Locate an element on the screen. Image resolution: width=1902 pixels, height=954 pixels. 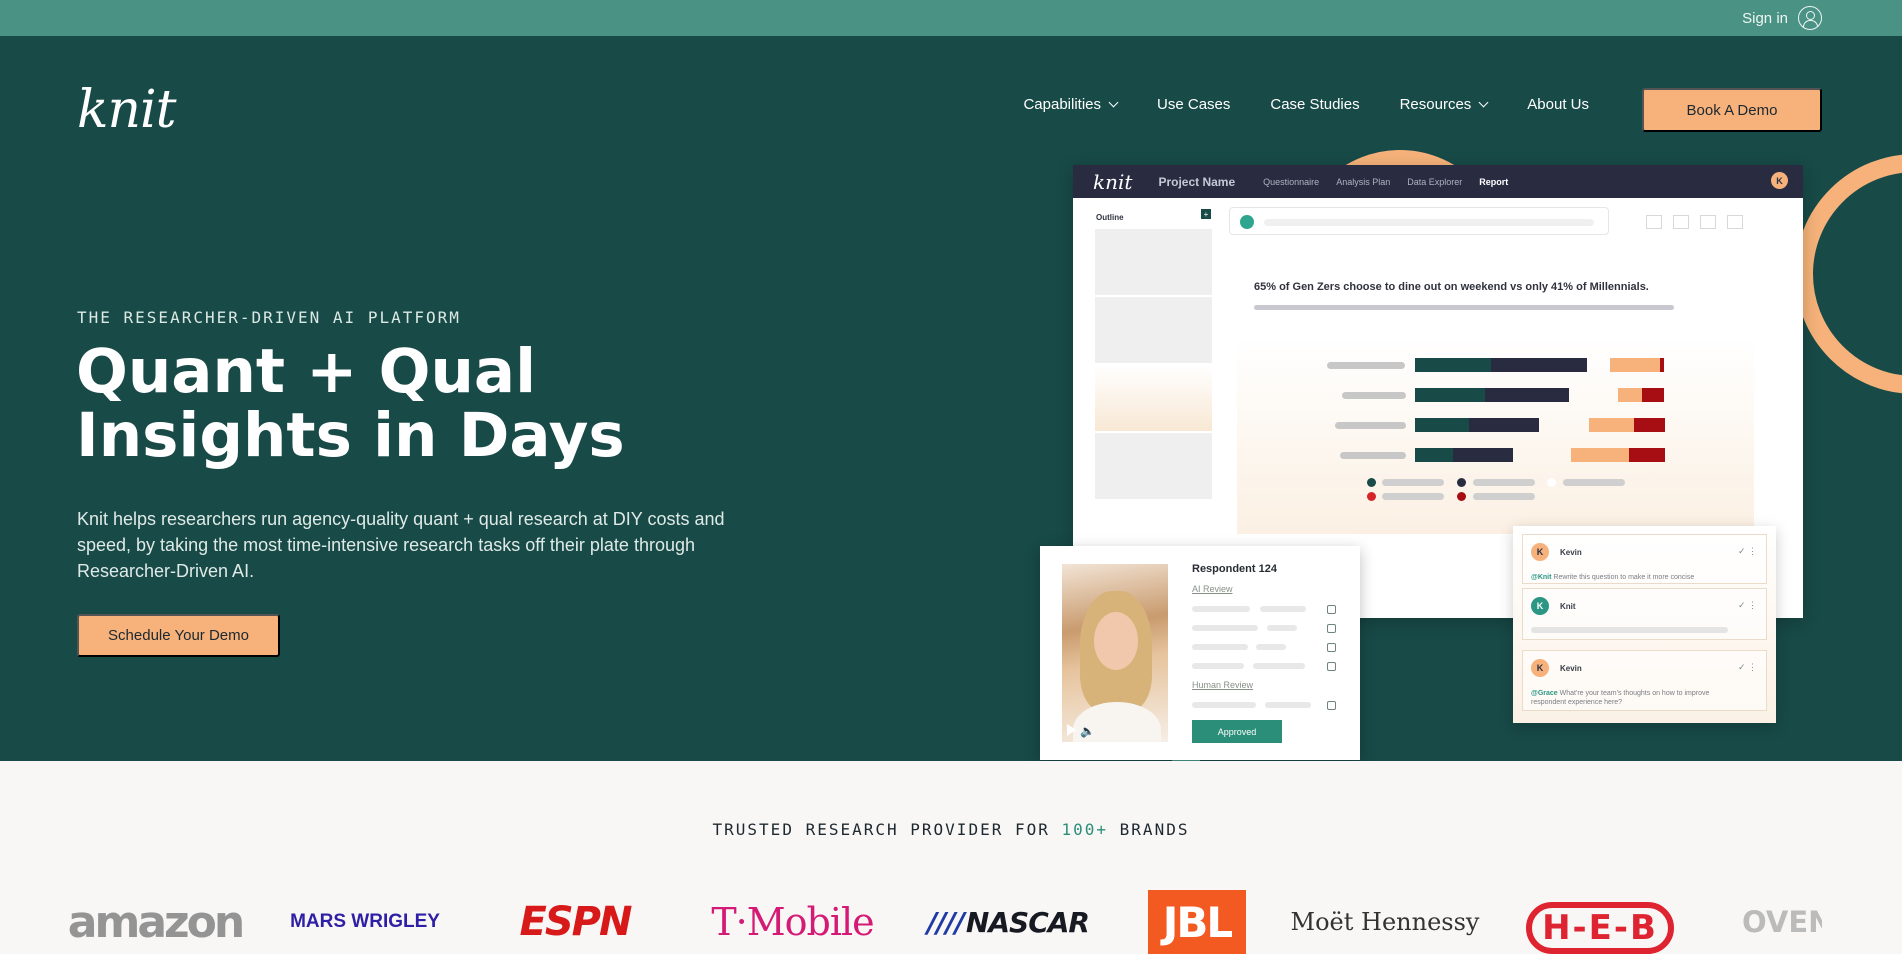
ai-review-label: AI Review is located at coordinates (1212, 589).